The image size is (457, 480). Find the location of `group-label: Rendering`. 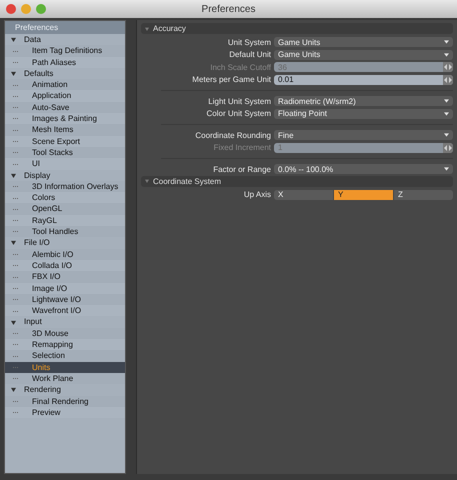

group-label: Rendering is located at coordinates (42, 390).